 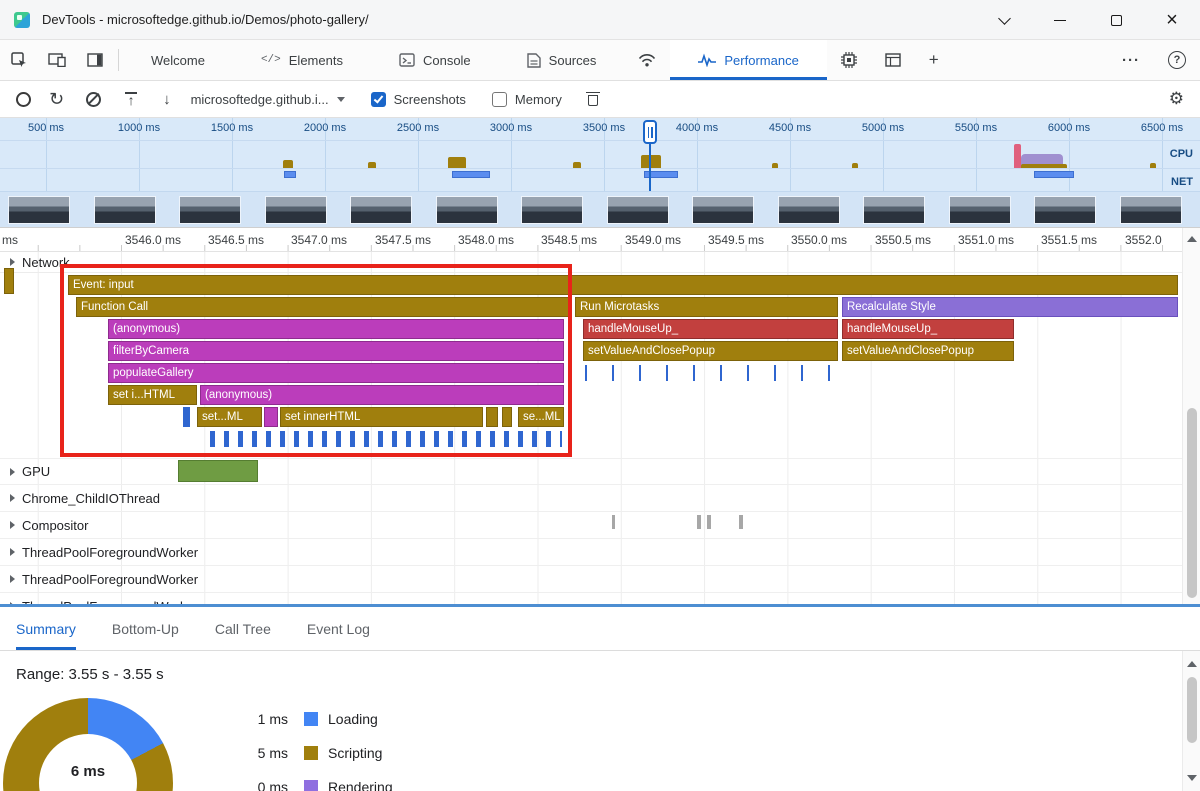 I want to click on flame-bar-run-microtasks: Run Microtasks, so click(x=706, y=307).